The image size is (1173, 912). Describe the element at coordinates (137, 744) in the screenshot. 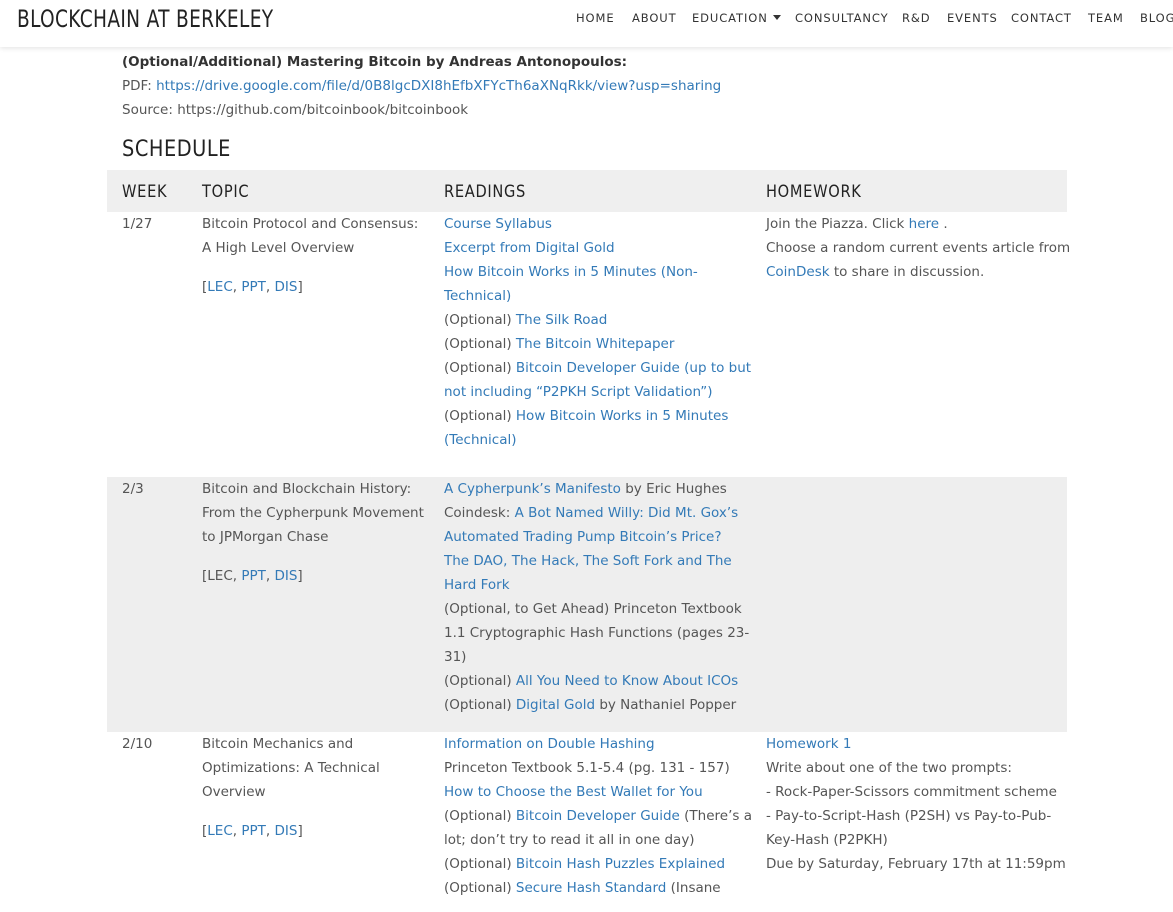

I see `week-label: 2/10` at that location.